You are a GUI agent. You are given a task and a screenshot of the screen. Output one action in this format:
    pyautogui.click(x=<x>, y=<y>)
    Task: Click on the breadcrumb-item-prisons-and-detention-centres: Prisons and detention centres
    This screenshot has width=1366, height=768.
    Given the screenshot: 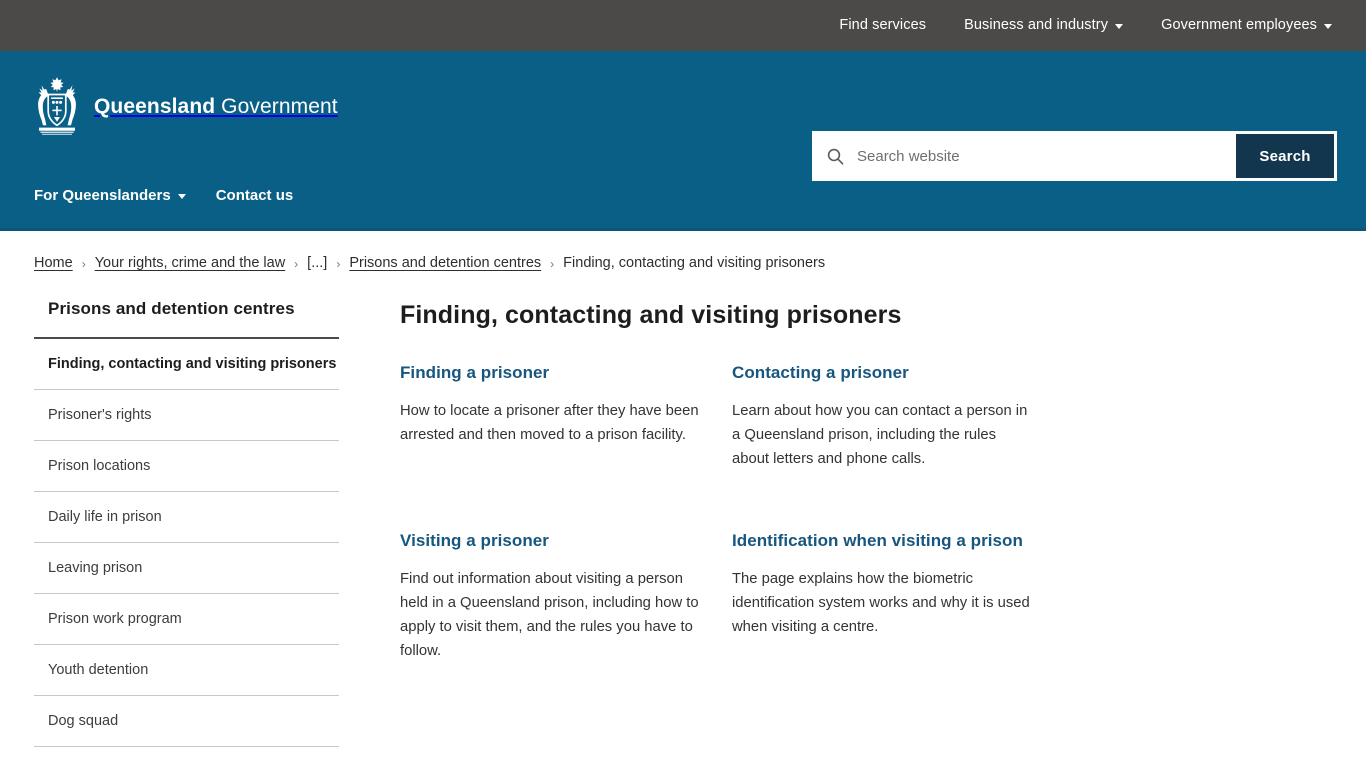 What is the action you would take?
    pyautogui.click(x=445, y=263)
    